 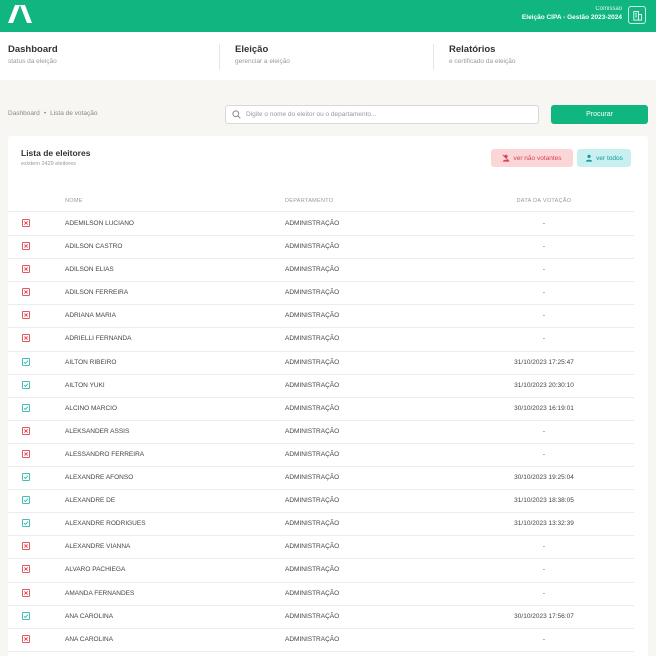 I want to click on breadcrumb-root: Dashboard, so click(x=24, y=113).